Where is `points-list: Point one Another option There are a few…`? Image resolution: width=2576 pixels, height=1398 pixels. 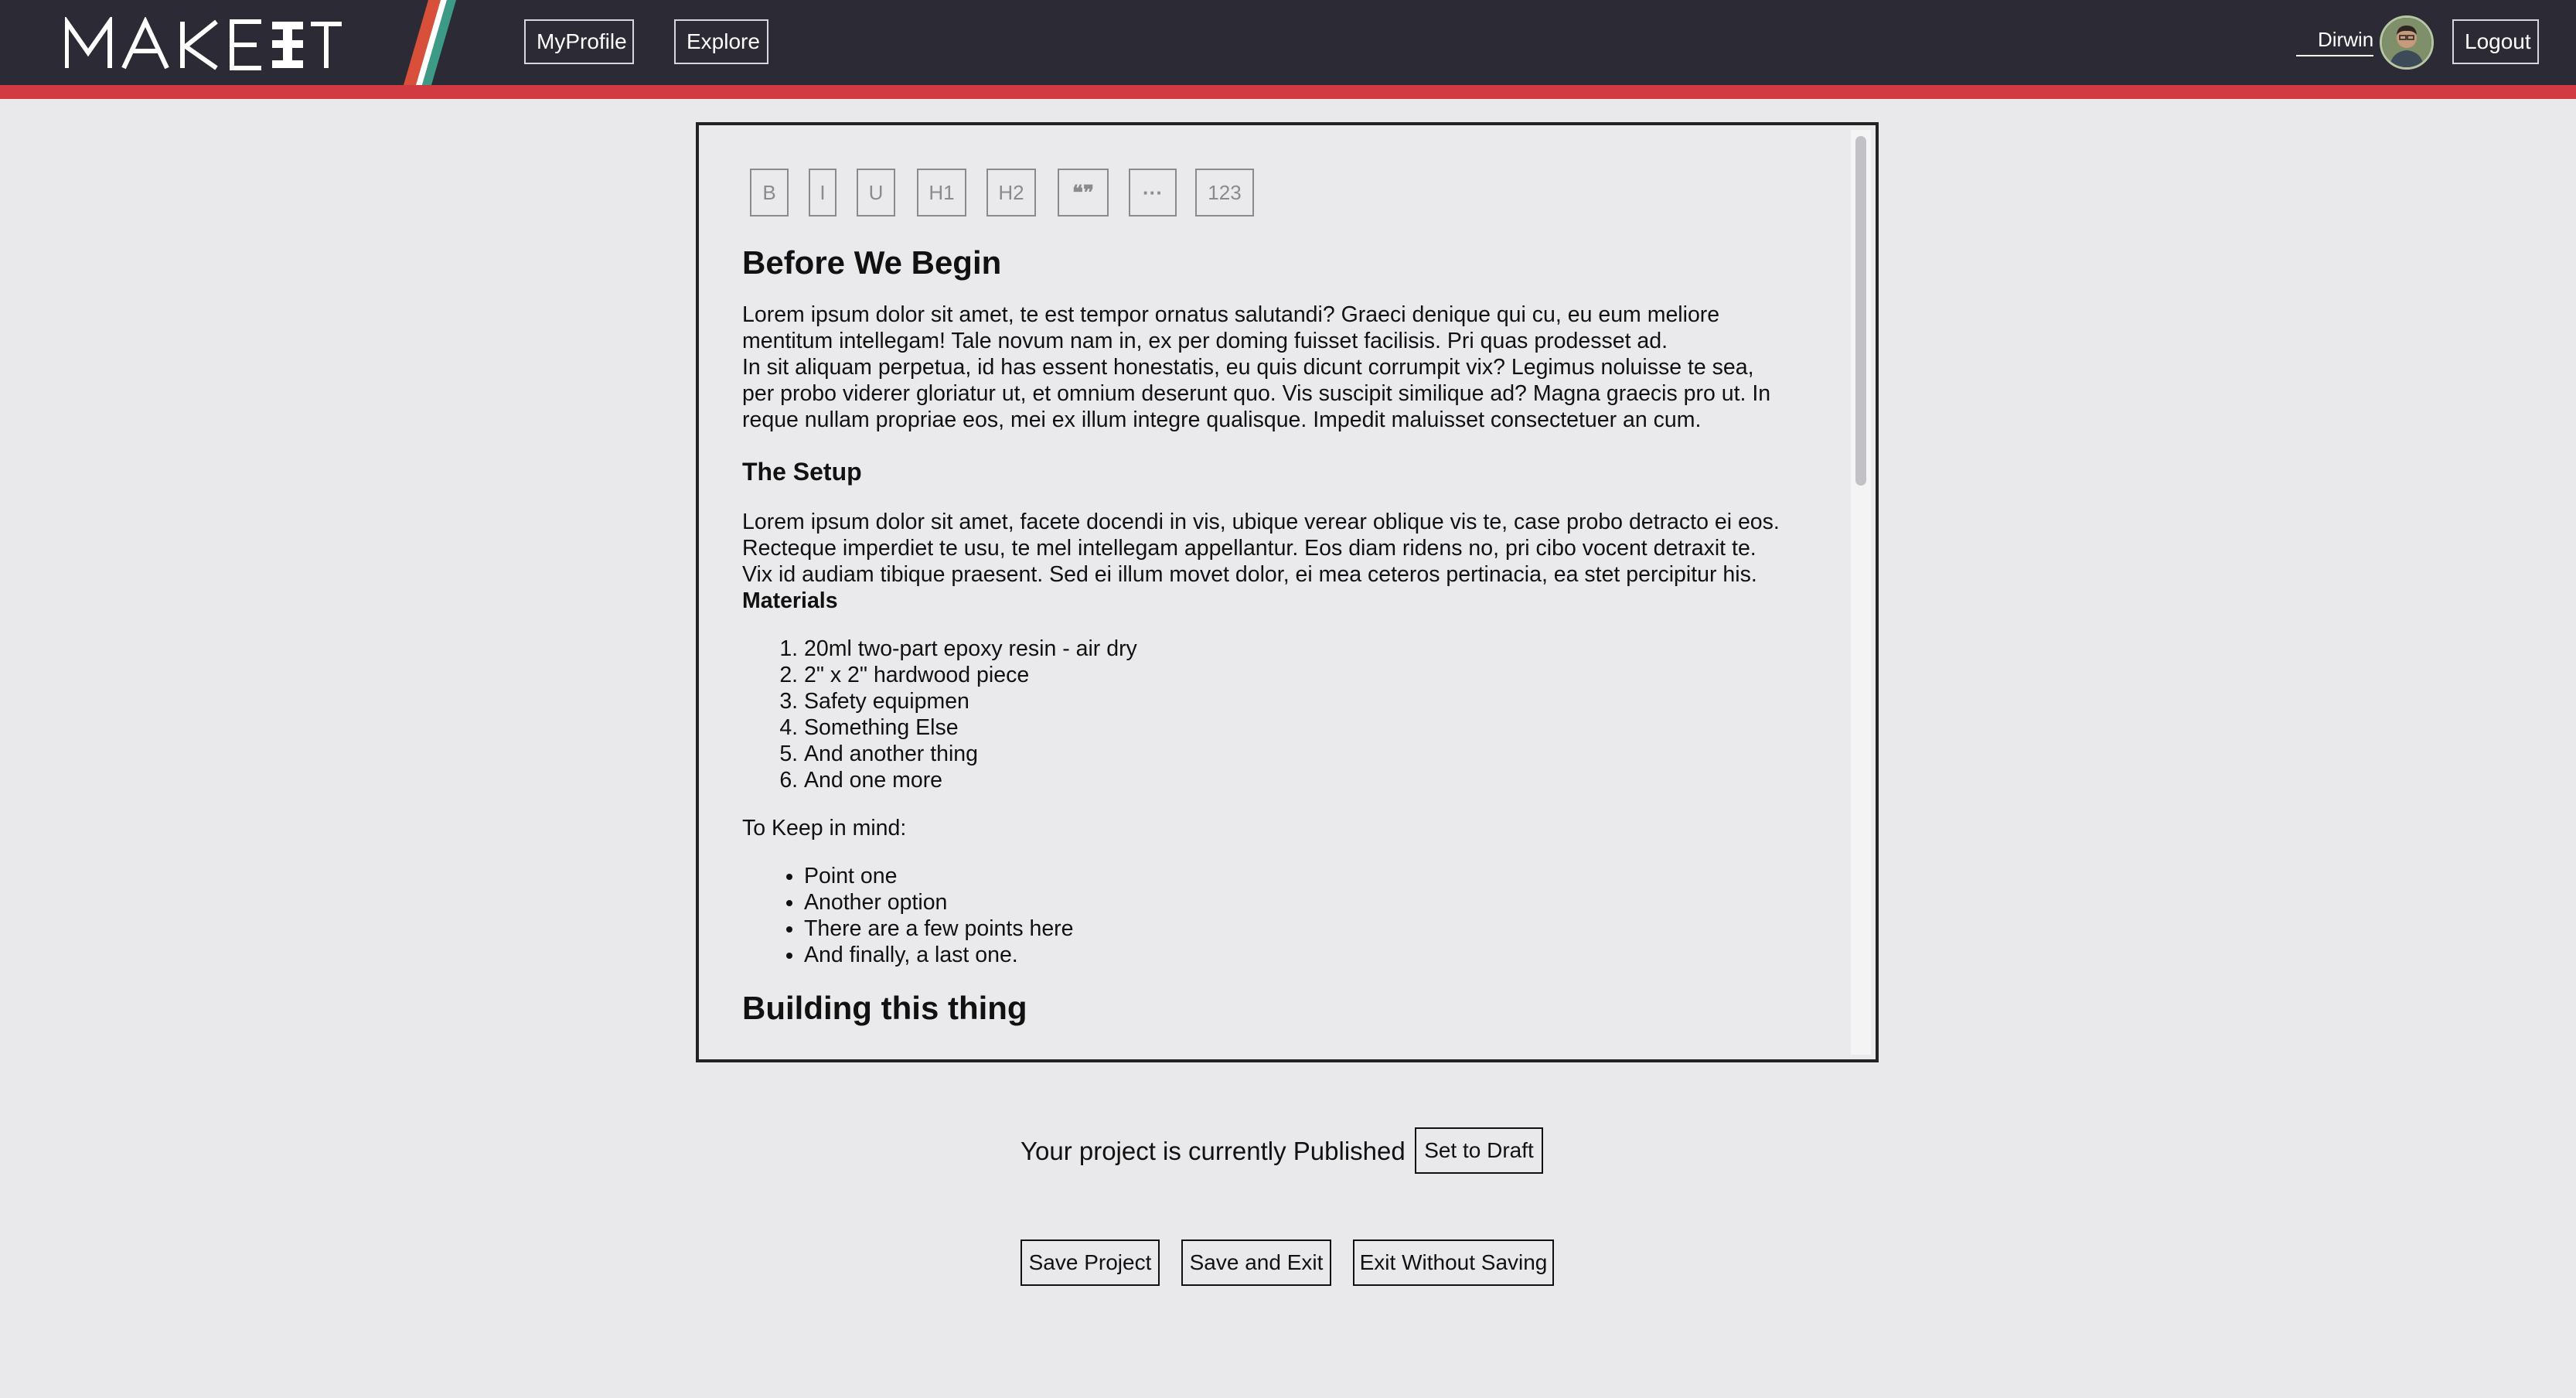 points-list: Point one Another option There are a few… is located at coordinates (1283, 915).